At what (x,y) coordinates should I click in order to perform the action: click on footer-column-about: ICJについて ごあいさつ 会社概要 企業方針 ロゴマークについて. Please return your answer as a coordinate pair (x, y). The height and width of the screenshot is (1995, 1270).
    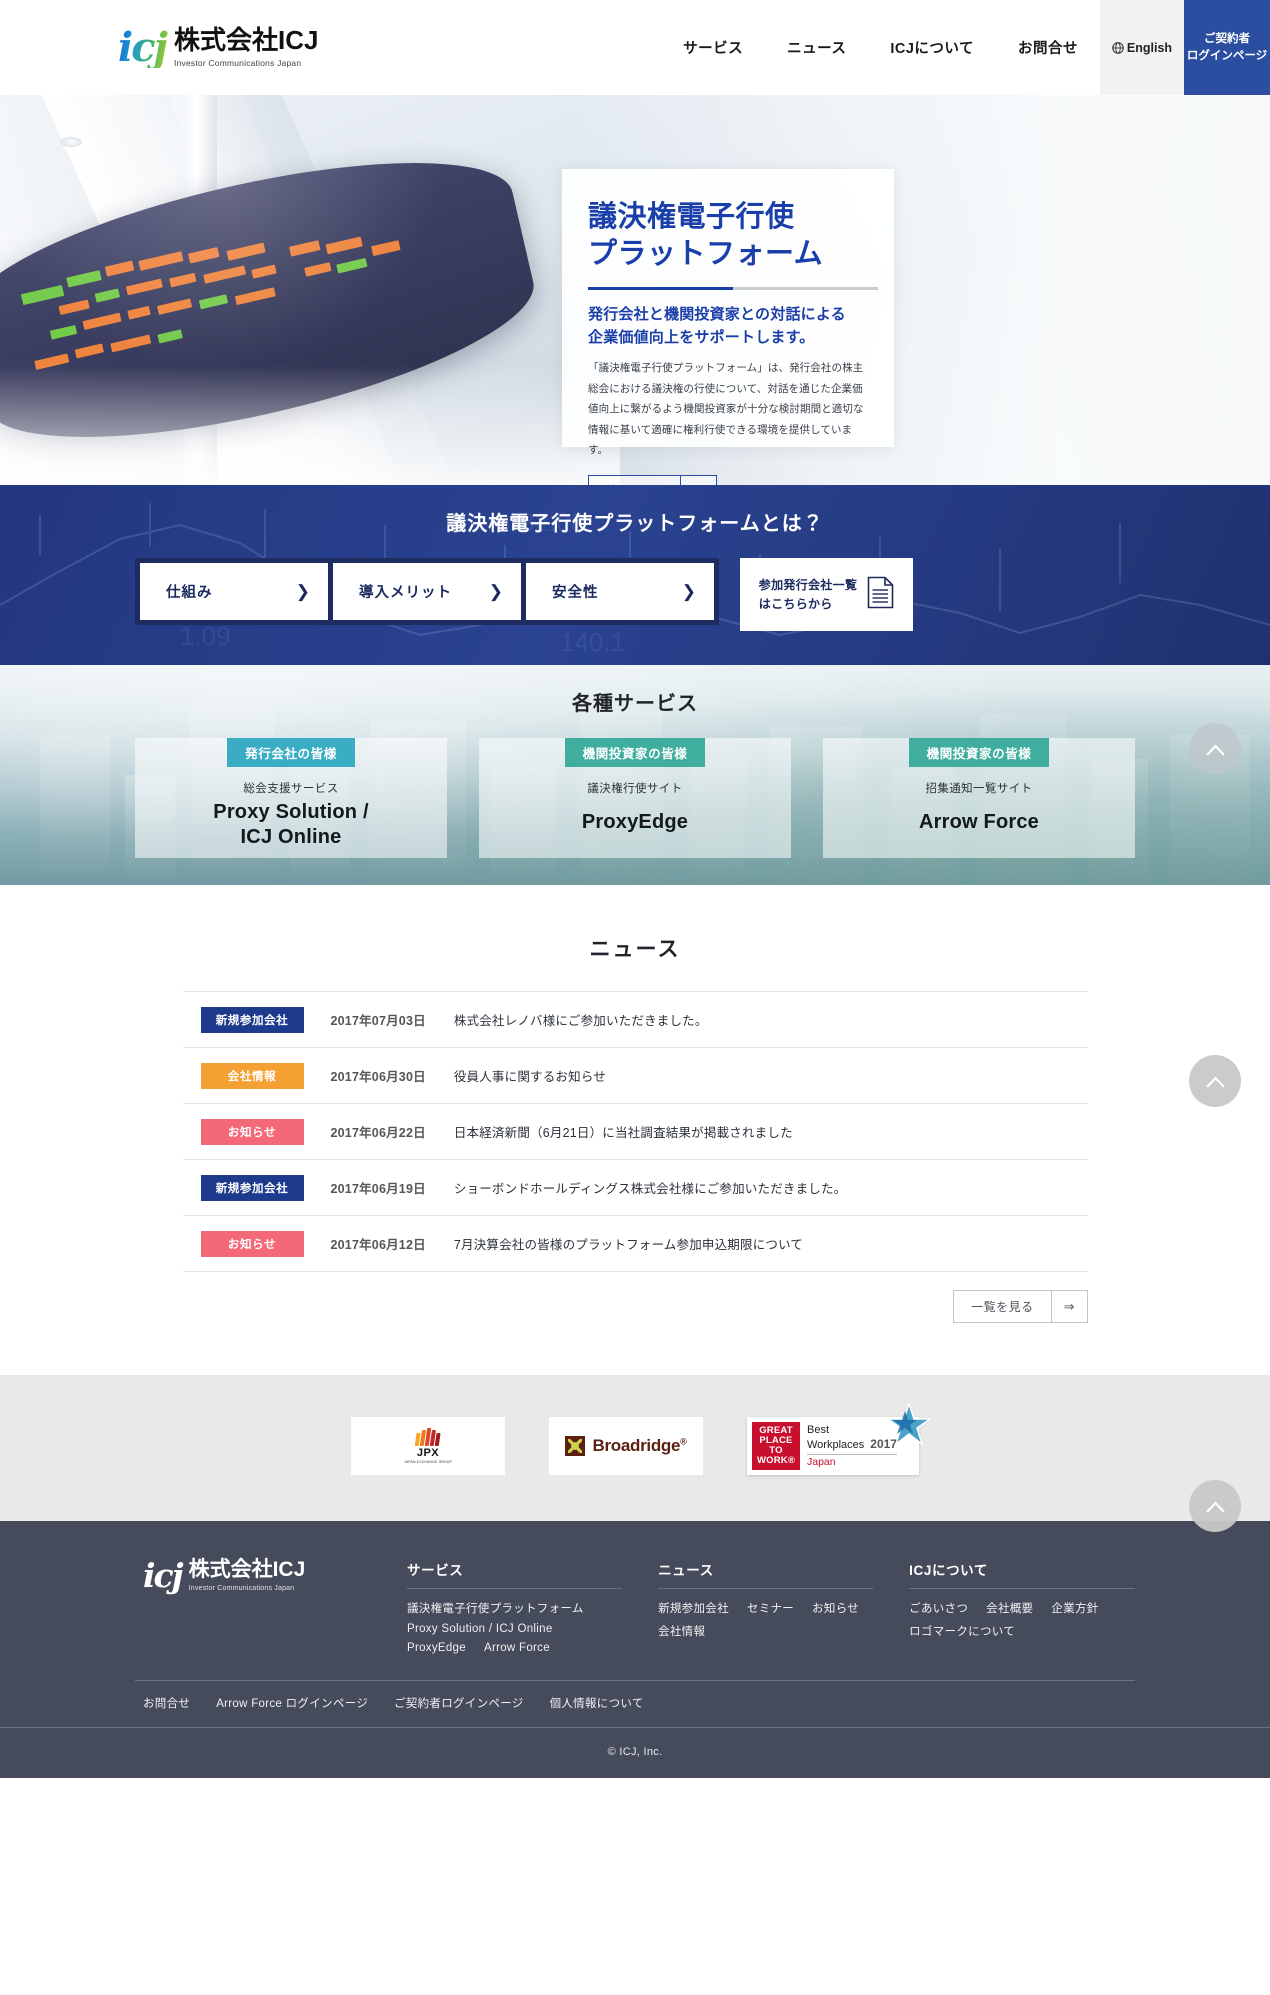
    Looking at the image, I should click on (1022, 1606).